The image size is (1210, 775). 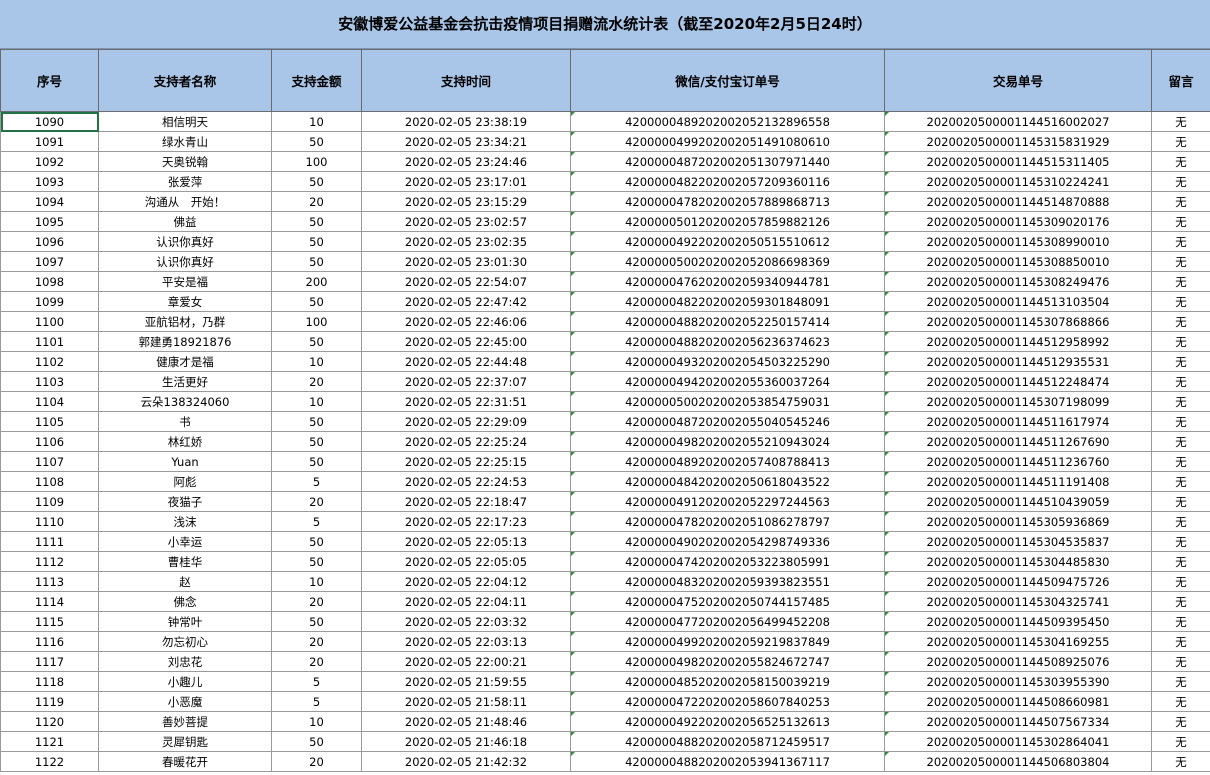 I want to click on cell-supporter: 灵犀钥匙, so click(x=185, y=741).